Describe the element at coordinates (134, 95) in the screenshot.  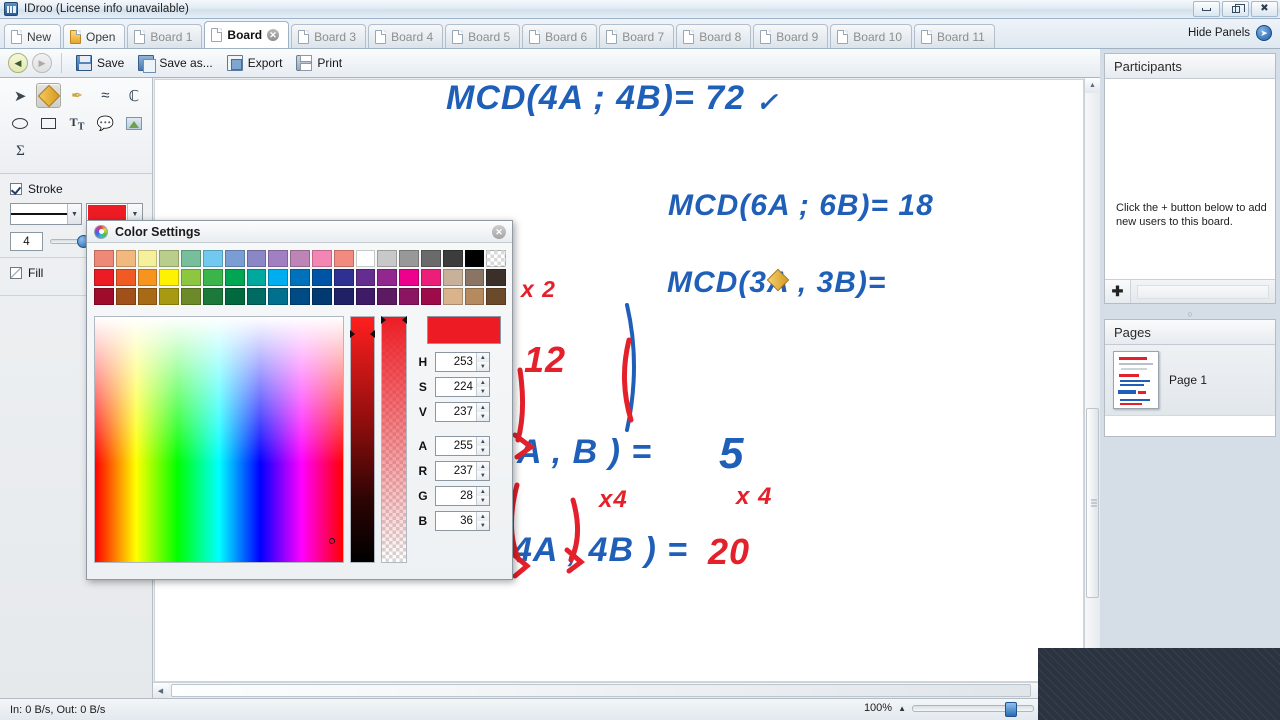
I see `freeform-tool: ℂ` at that location.